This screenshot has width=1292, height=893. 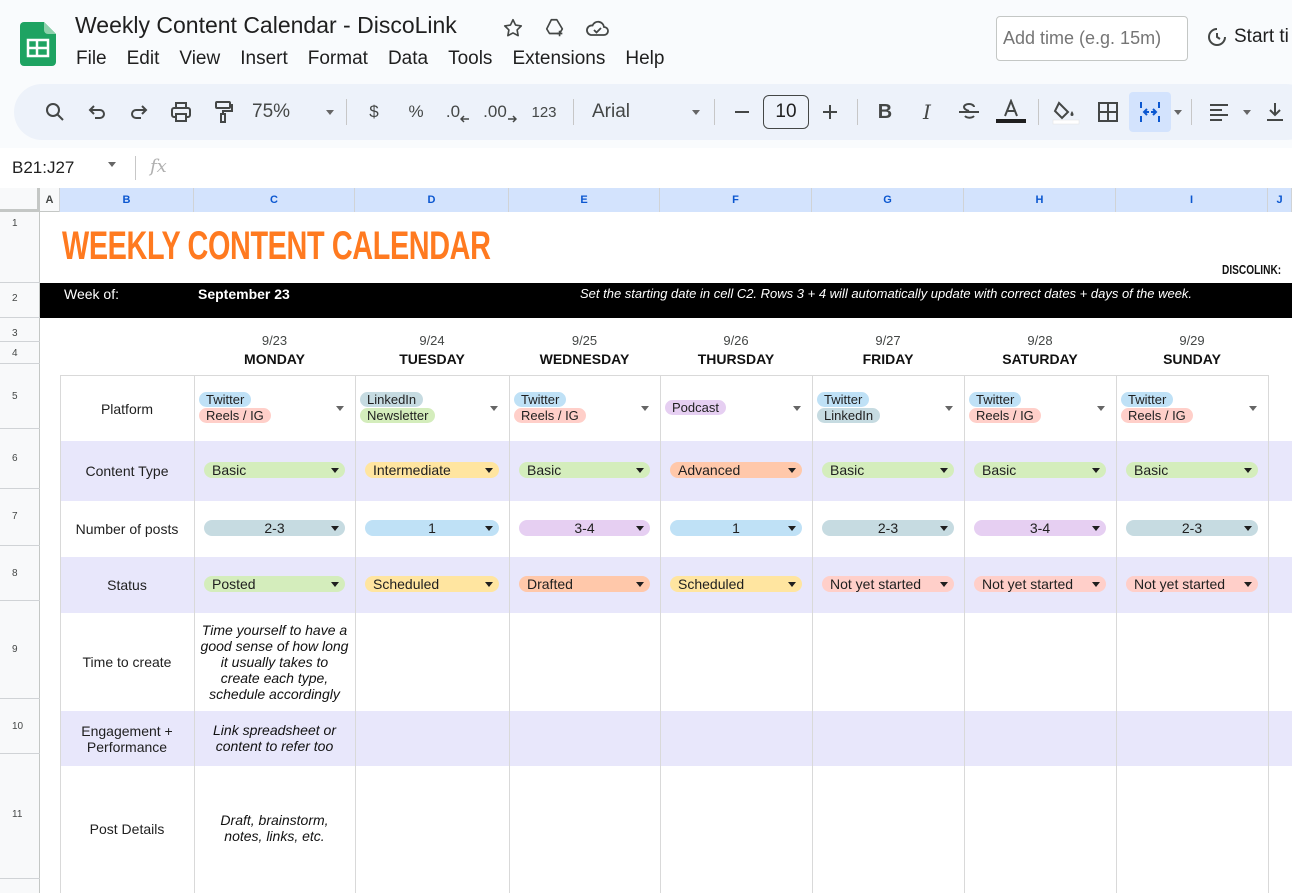 I want to click on strikethrough-icon, so click(x=969, y=112).